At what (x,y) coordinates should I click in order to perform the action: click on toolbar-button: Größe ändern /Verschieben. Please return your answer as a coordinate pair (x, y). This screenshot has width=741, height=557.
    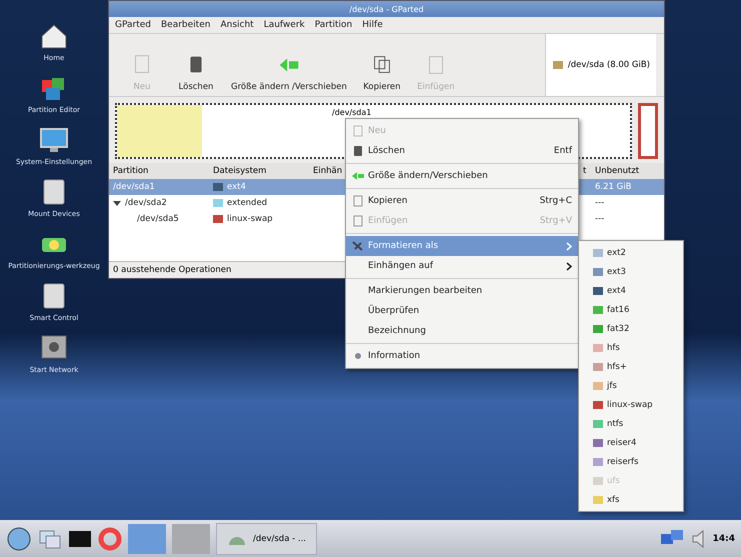
    Looking at the image, I should click on (289, 65).